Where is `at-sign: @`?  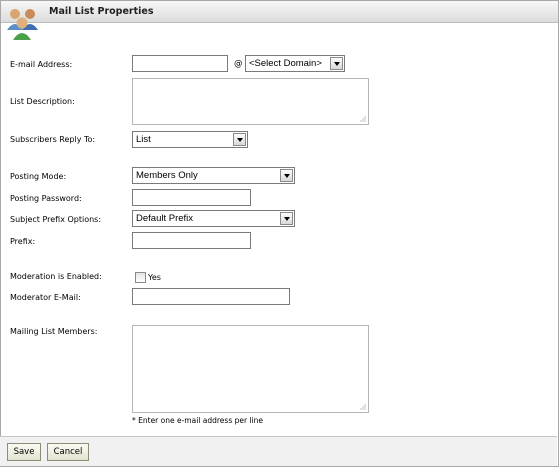
at-sign: @ is located at coordinates (238, 64).